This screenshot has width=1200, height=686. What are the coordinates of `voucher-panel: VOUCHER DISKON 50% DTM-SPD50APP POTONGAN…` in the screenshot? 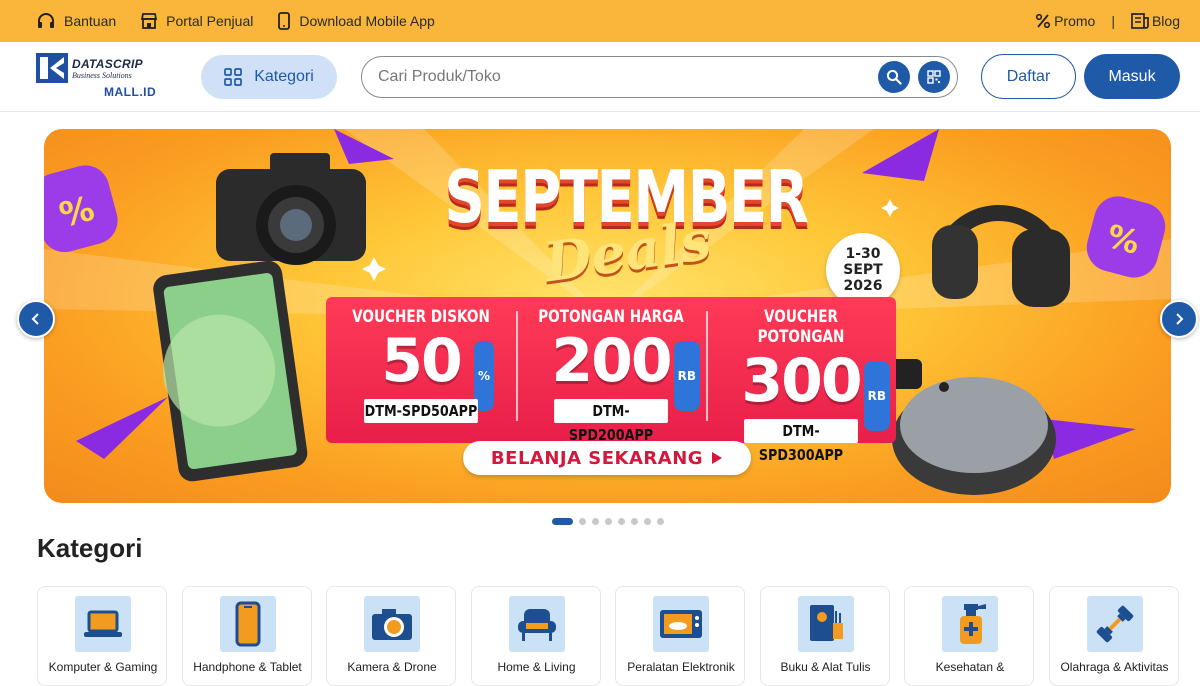 It's located at (611, 380).